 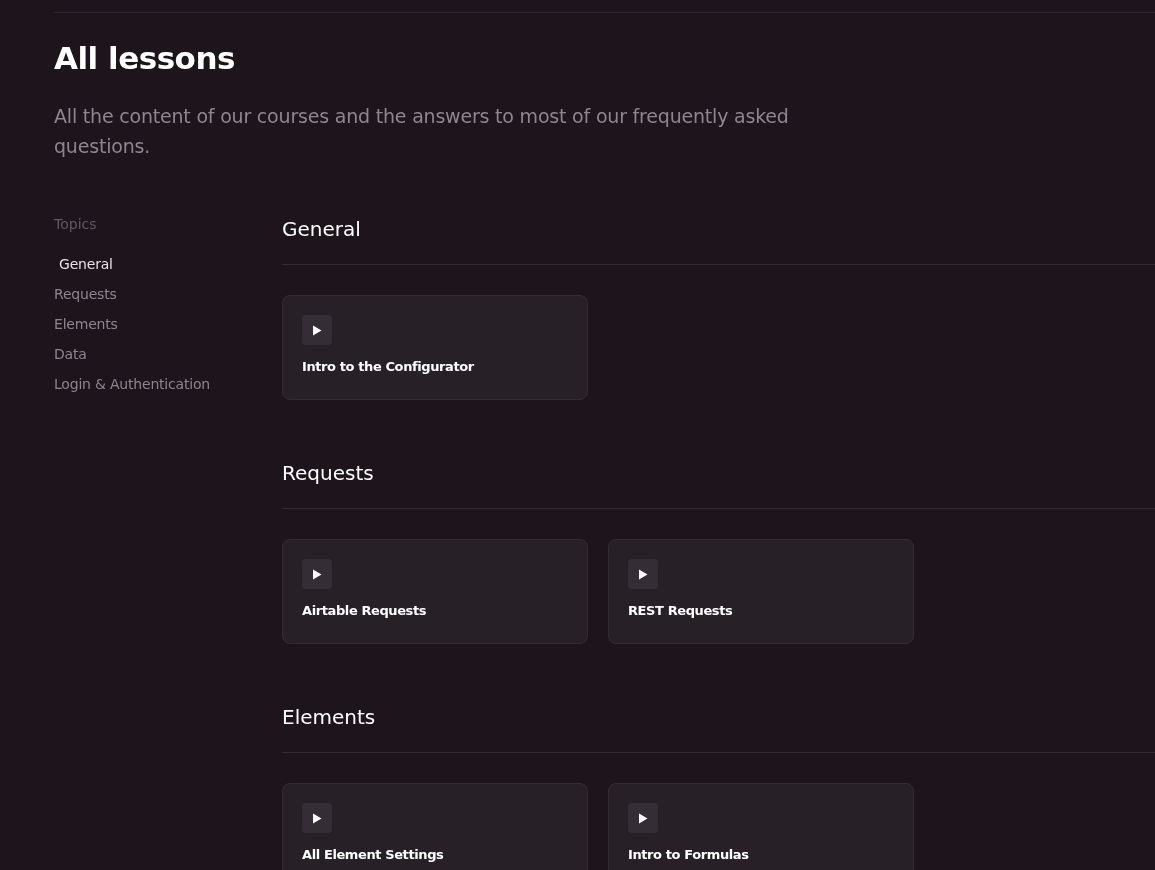 I want to click on page-subtitle: All the content of our courses and the answers to most of our frequently asked questions., so click(x=422, y=131).